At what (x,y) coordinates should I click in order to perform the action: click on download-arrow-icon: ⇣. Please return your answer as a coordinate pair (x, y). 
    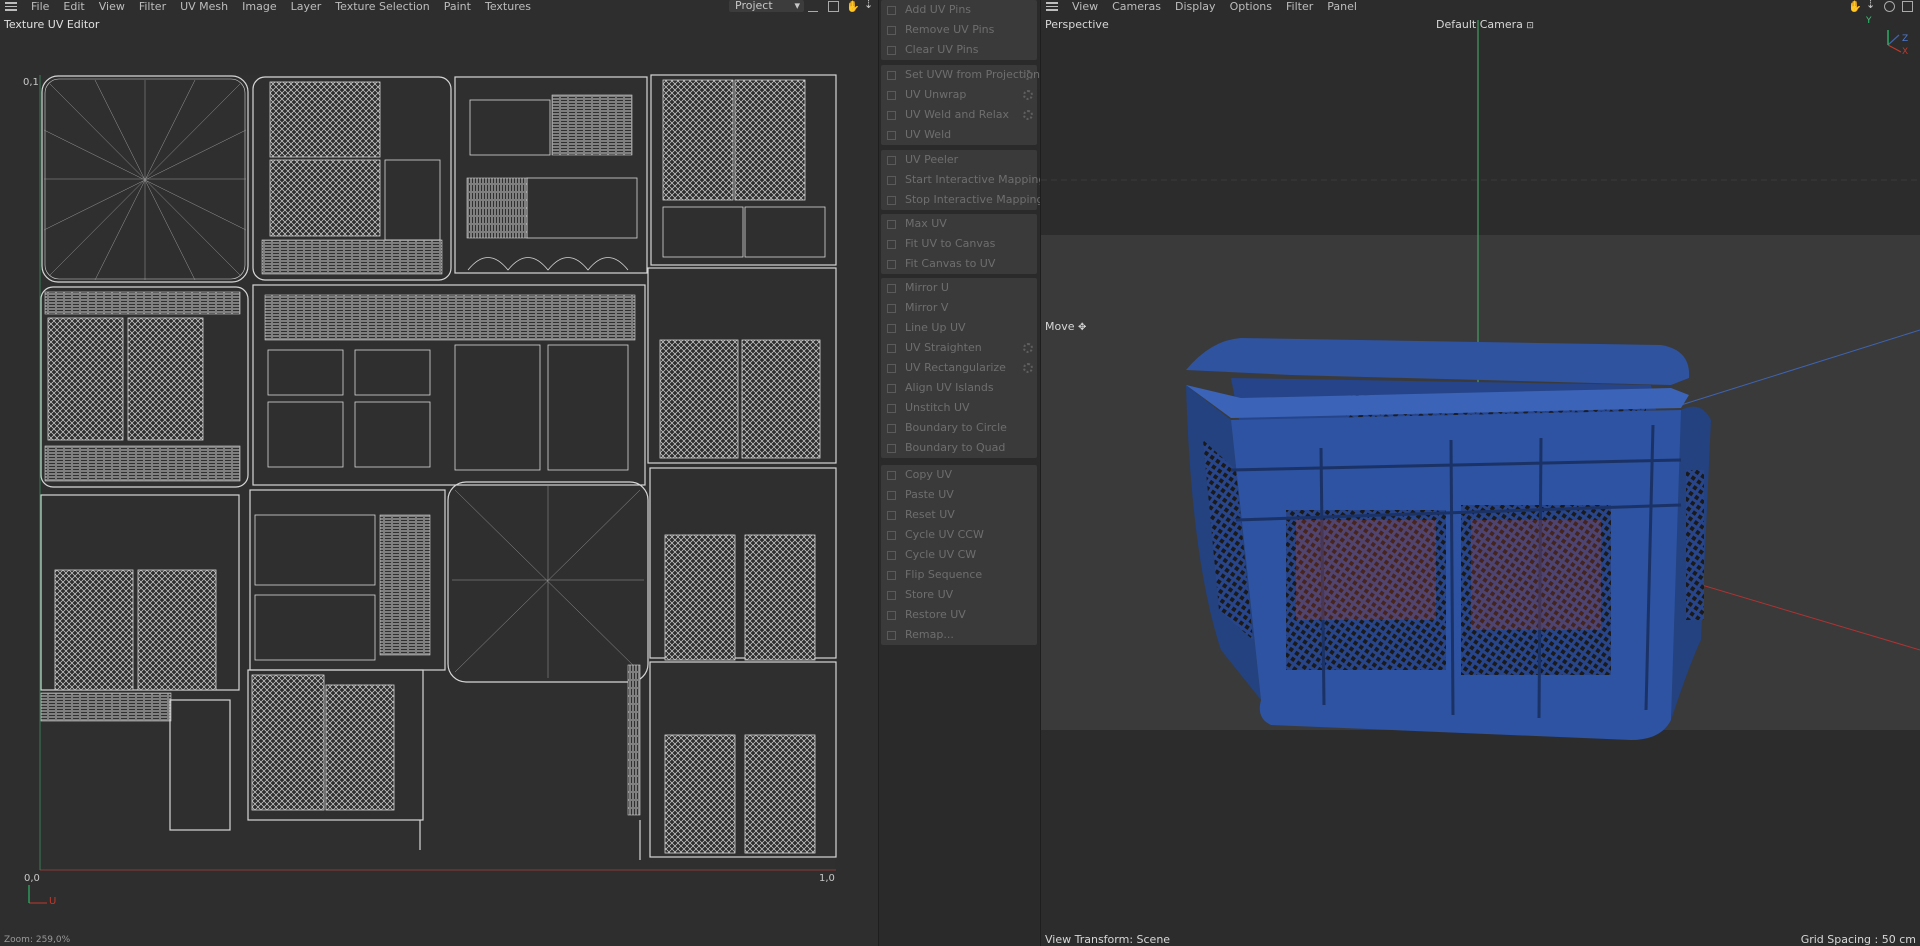
    Looking at the image, I should click on (868, 5).